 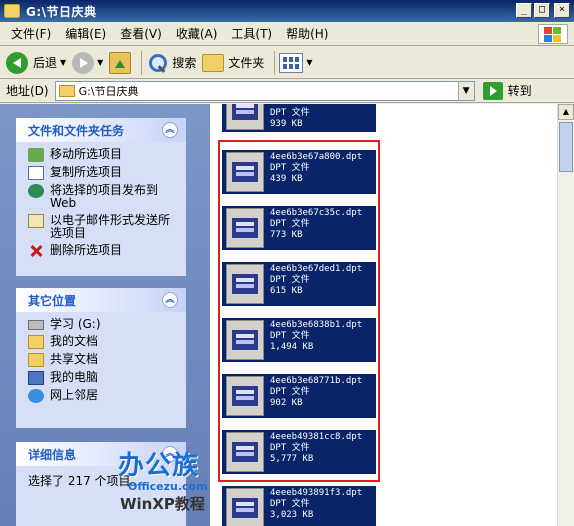 What do you see at coordinates (75, 324) in the screenshot?
I see `place-label: 学习 (G:)` at bounding box center [75, 324].